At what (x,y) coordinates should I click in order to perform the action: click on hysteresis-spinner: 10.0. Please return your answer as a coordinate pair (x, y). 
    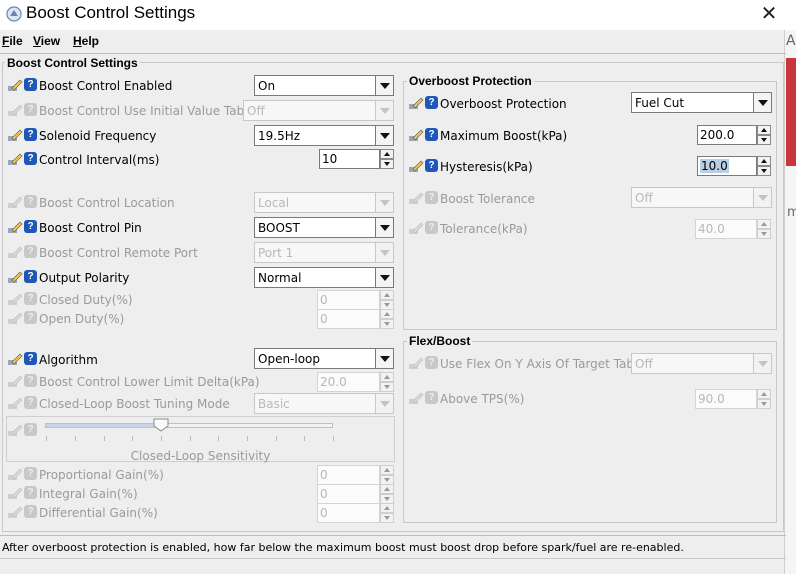
    Looking at the image, I should click on (734, 166).